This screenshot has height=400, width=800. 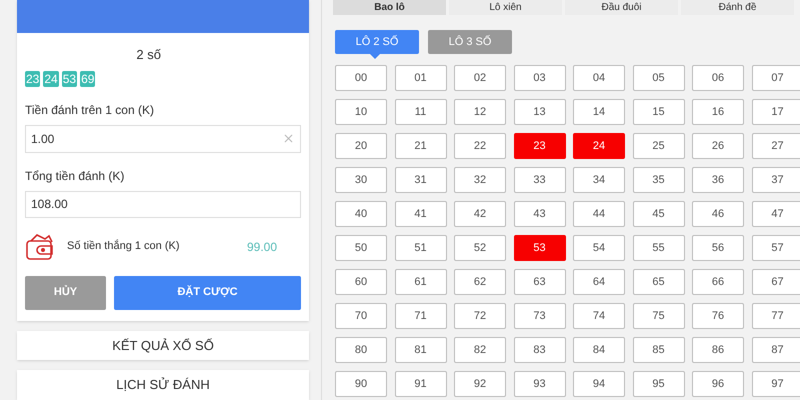 What do you see at coordinates (599, 112) in the screenshot?
I see `number-button: 14` at bounding box center [599, 112].